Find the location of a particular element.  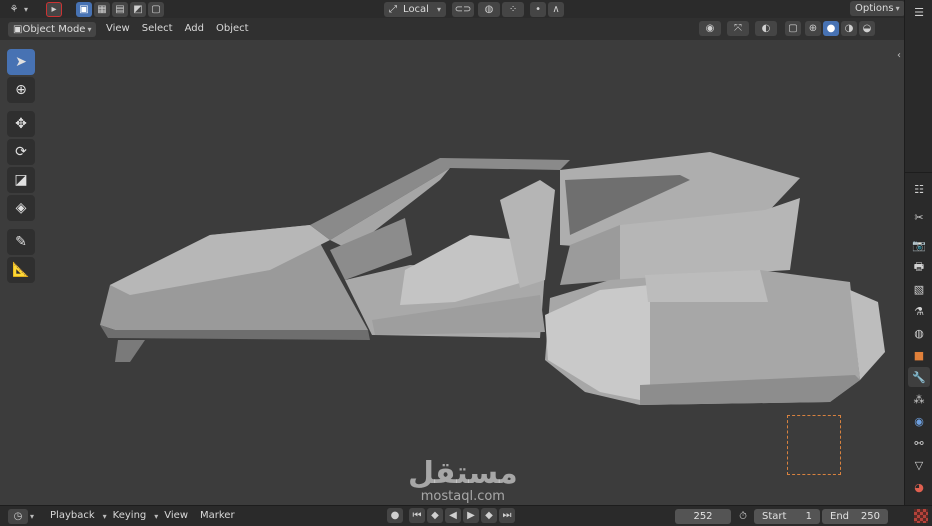

select-new-icon: ▣ is located at coordinates (84, 9).